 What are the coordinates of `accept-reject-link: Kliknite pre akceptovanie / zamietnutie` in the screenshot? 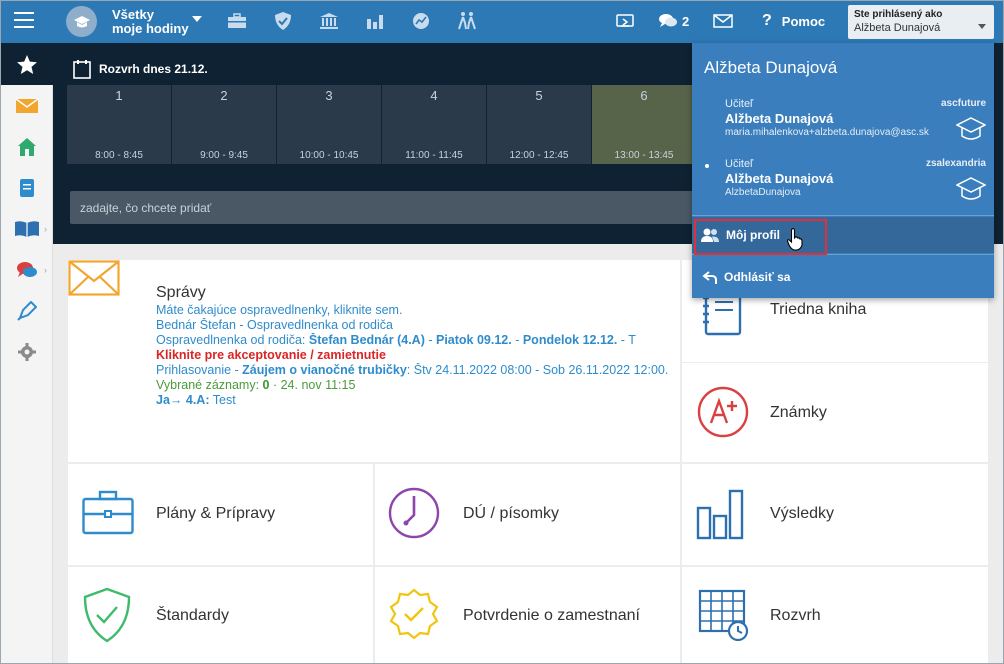 It's located at (416, 355).